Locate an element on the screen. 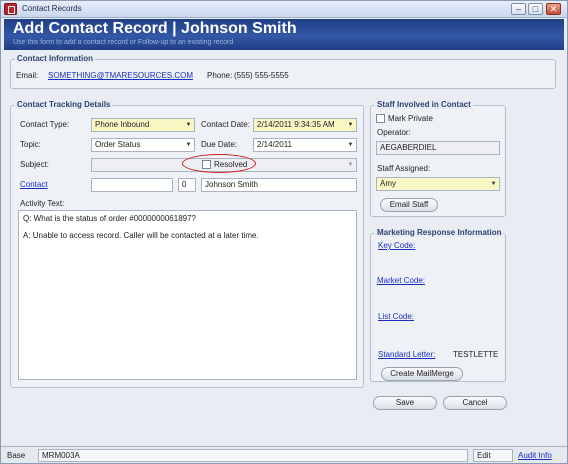  annotation-highlight-circle is located at coordinates (219, 163).